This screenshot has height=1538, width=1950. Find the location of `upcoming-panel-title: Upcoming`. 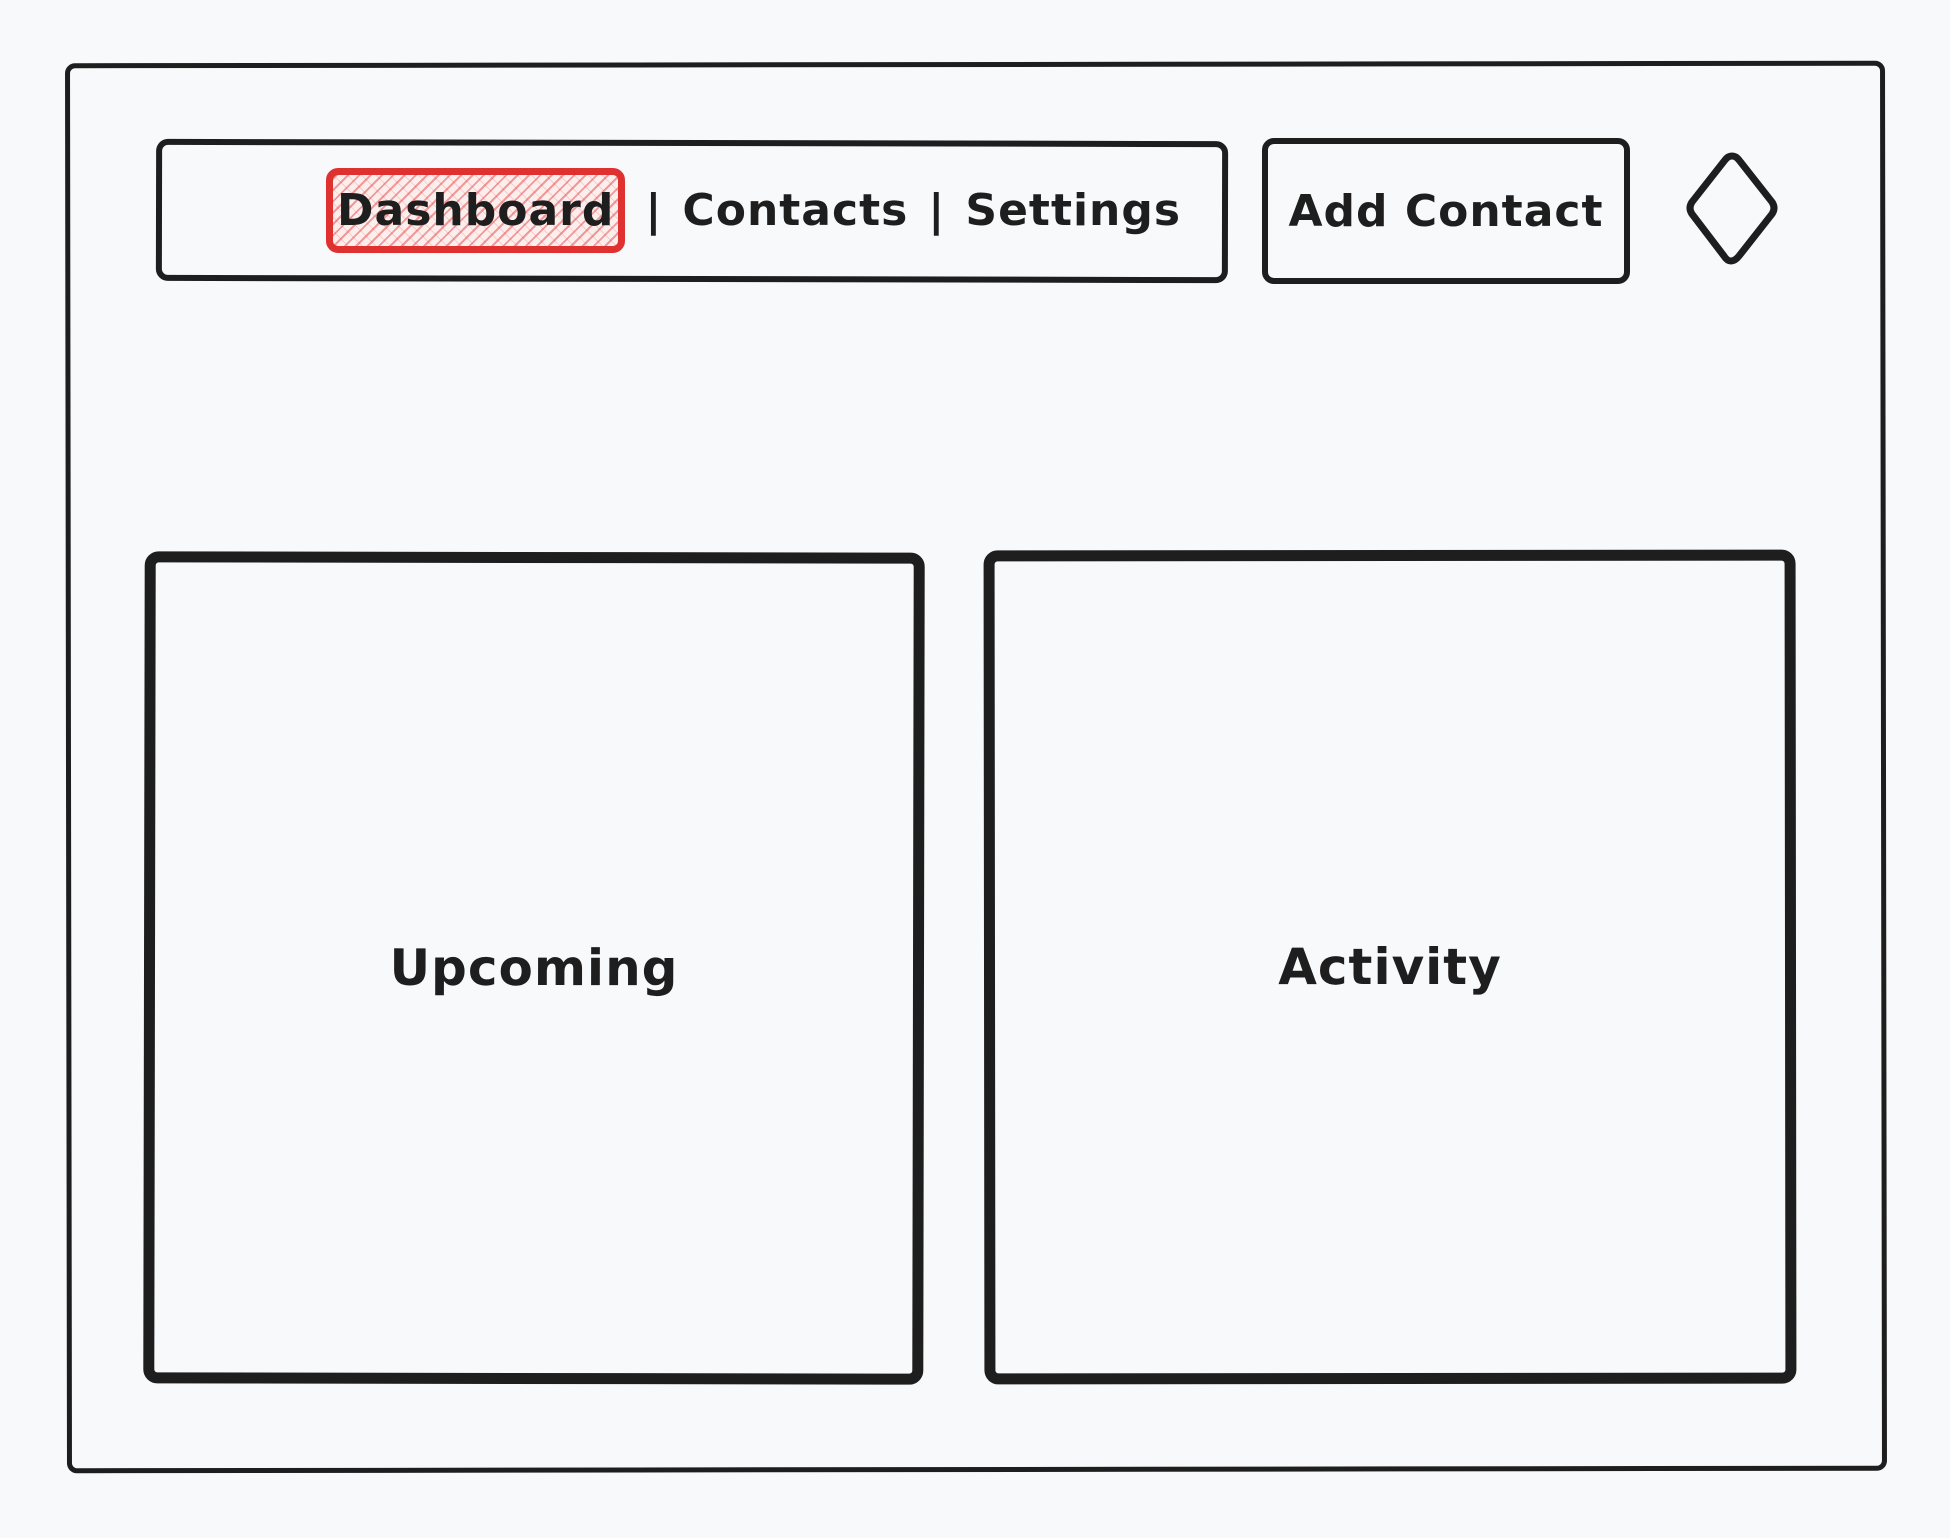

upcoming-panel-title: Upcoming is located at coordinates (534, 968).